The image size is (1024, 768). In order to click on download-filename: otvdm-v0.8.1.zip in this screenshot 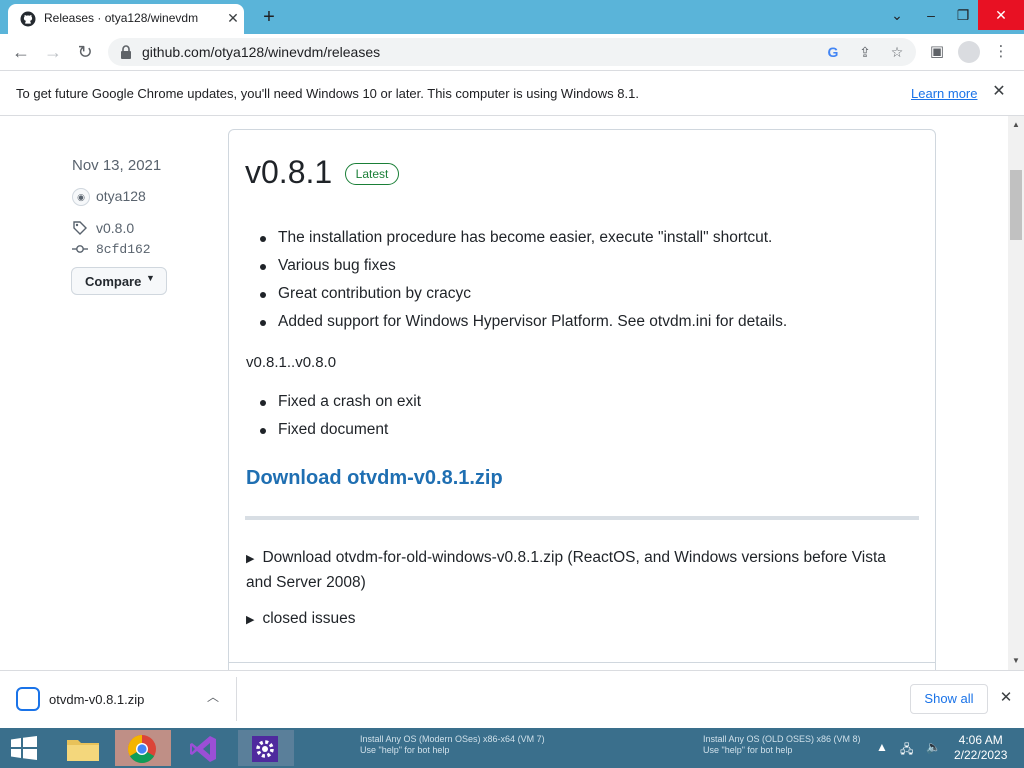, I will do `click(96, 699)`.